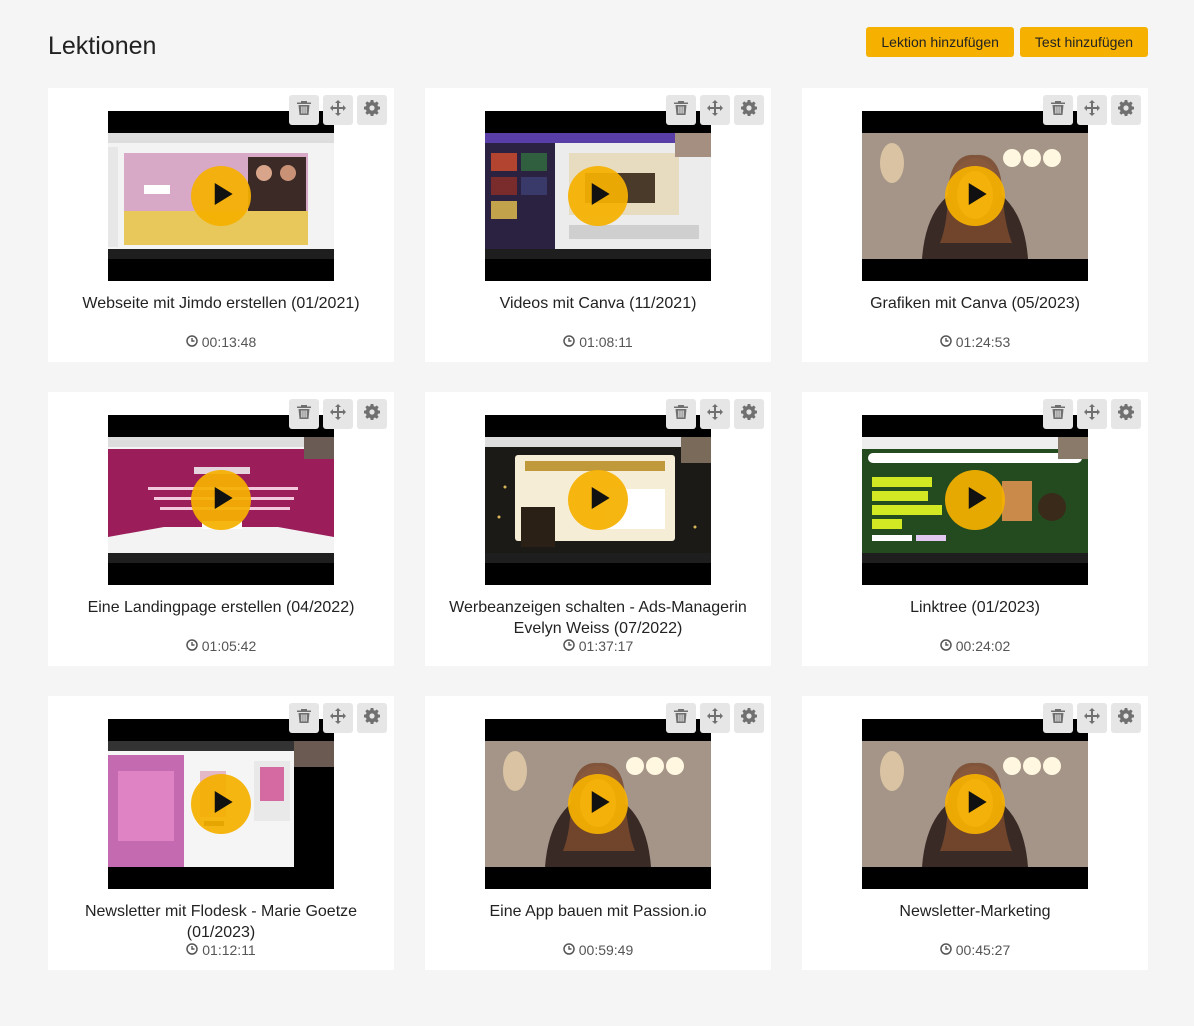  What do you see at coordinates (940, 42) in the screenshot?
I see `add-lesson-button: Lektion hinzufügen` at bounding box center [940, 42].